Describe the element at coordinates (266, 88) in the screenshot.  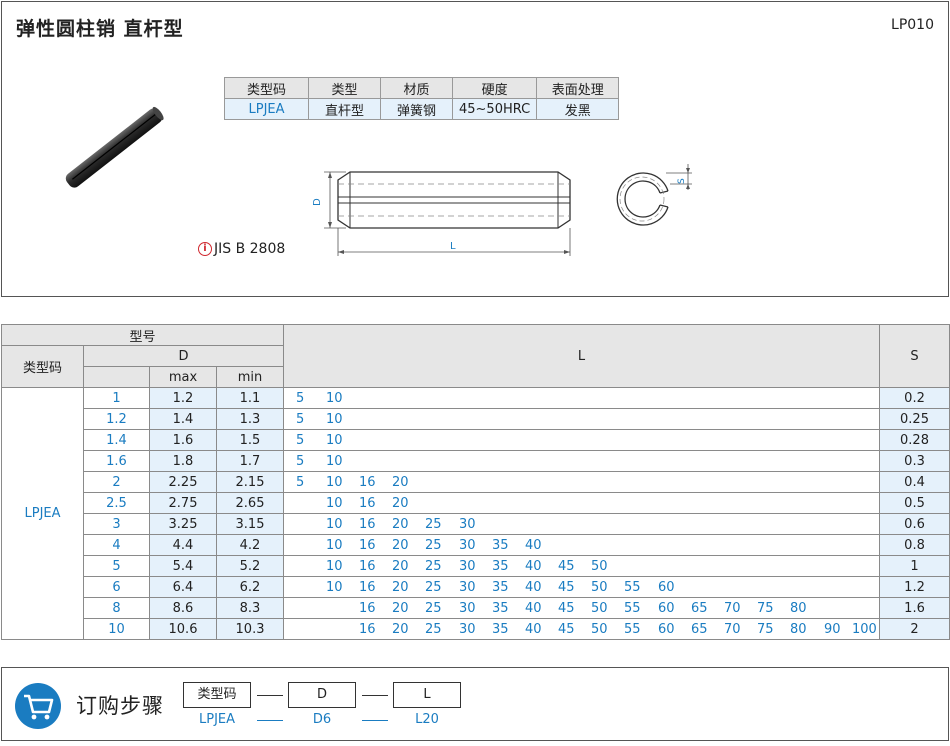
I see `spec-header-typecode: 类型码` at that location.